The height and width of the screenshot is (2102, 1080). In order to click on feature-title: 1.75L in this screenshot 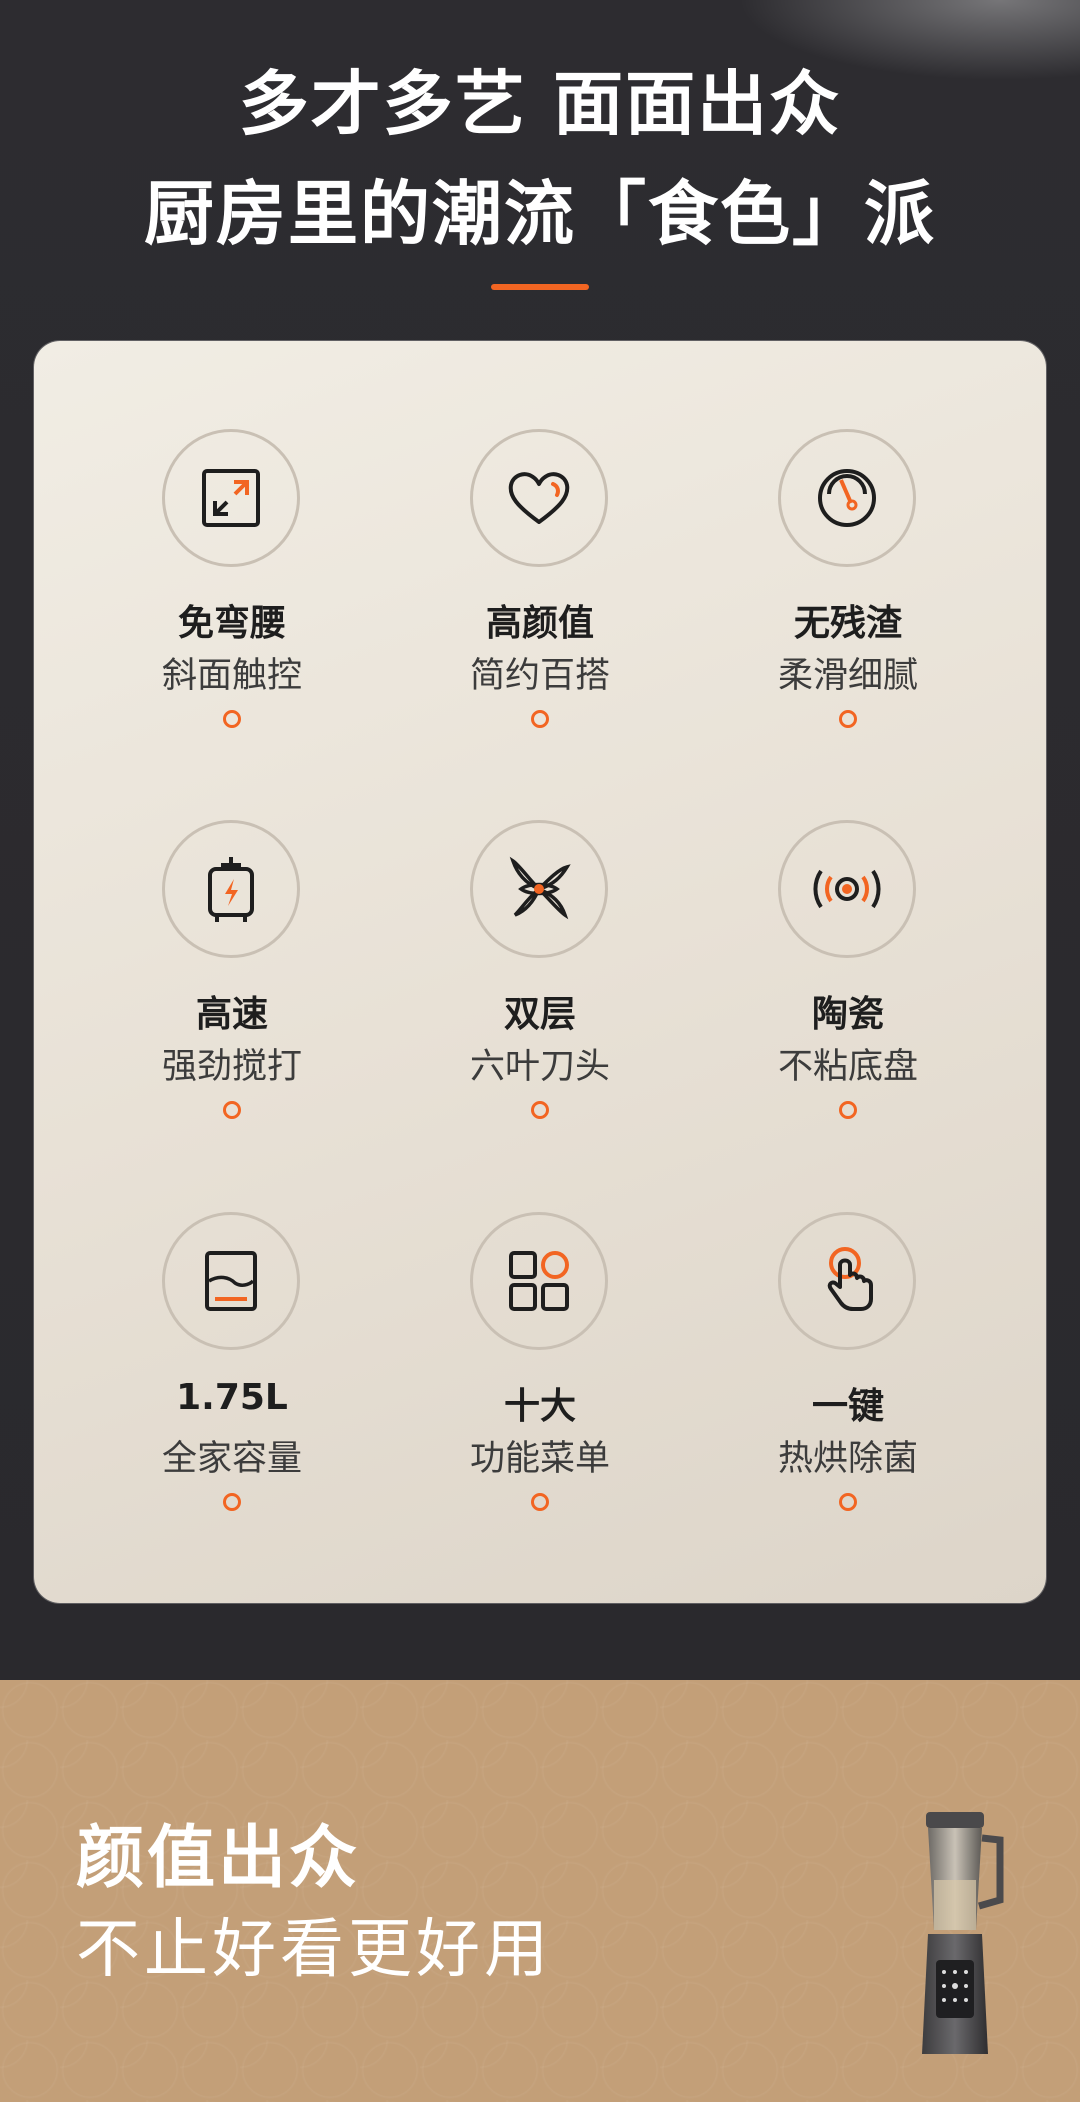, I will do `click(232, 1397)`.